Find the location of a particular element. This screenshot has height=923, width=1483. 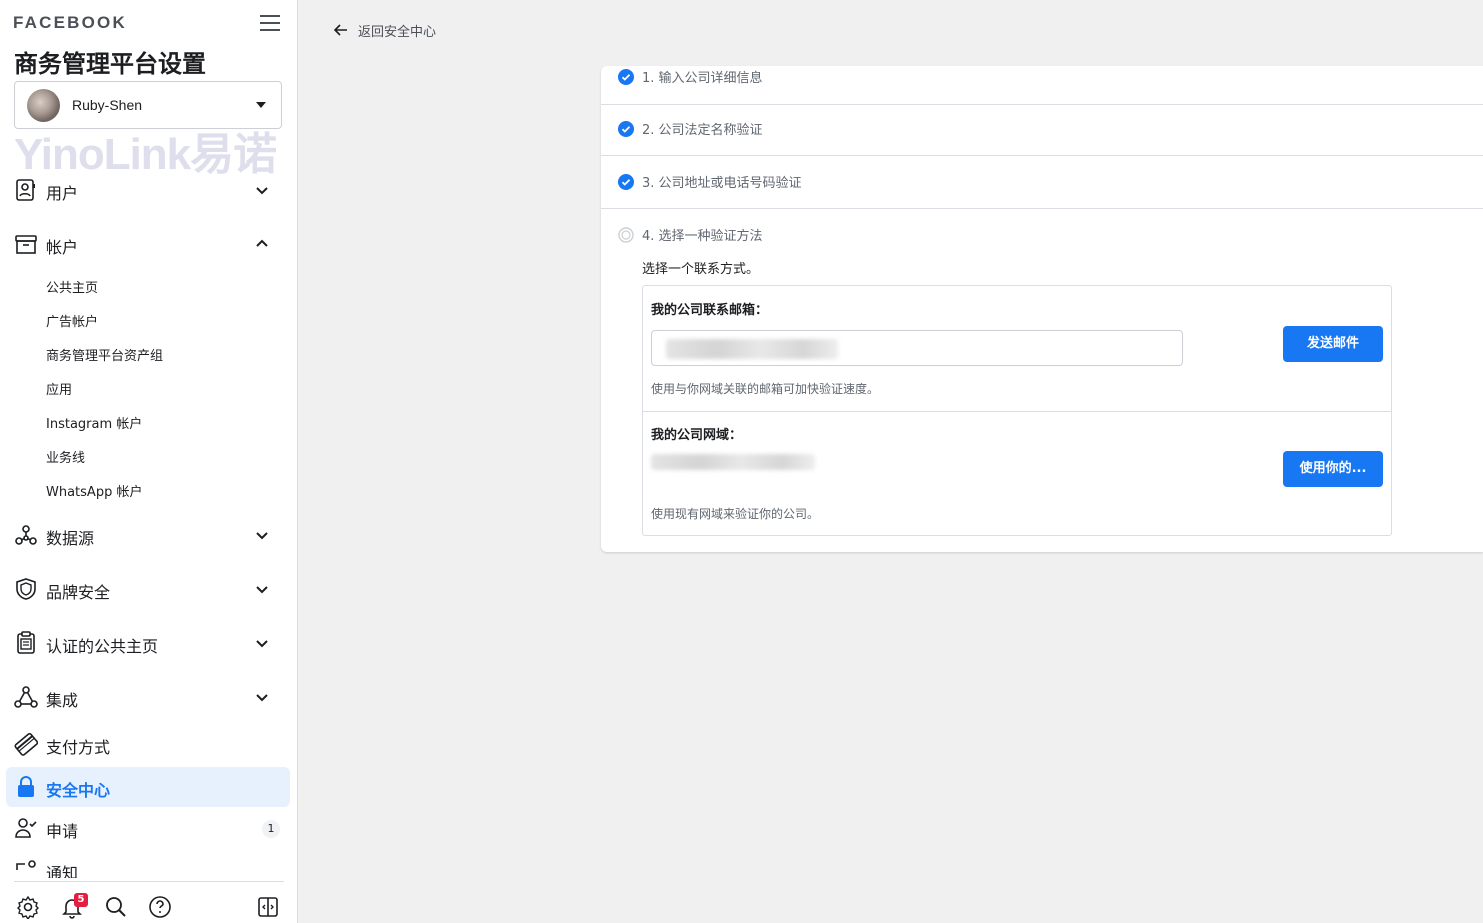

sidebar-item-label: 支付方式 is located at coordinates (78, 747).